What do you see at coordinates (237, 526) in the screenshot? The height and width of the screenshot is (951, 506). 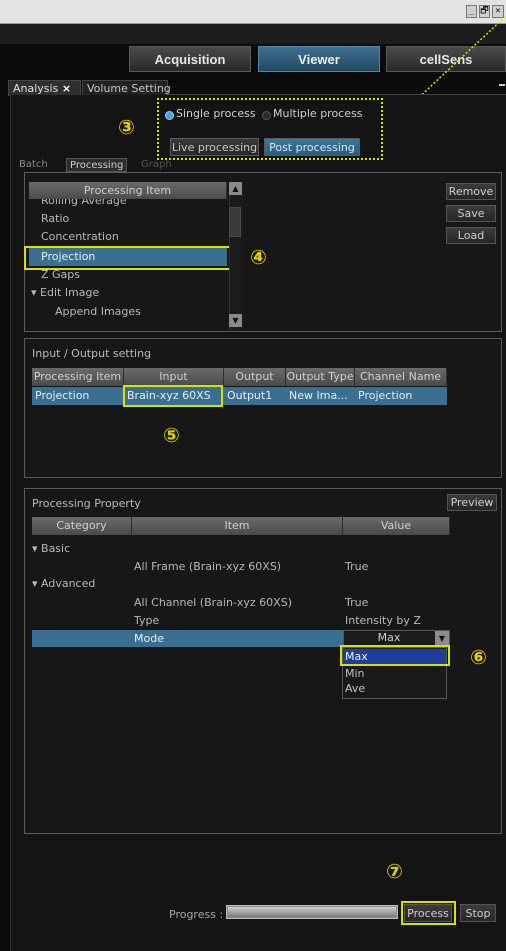 I see `col-item: Item` at bounding box center [237, 526].